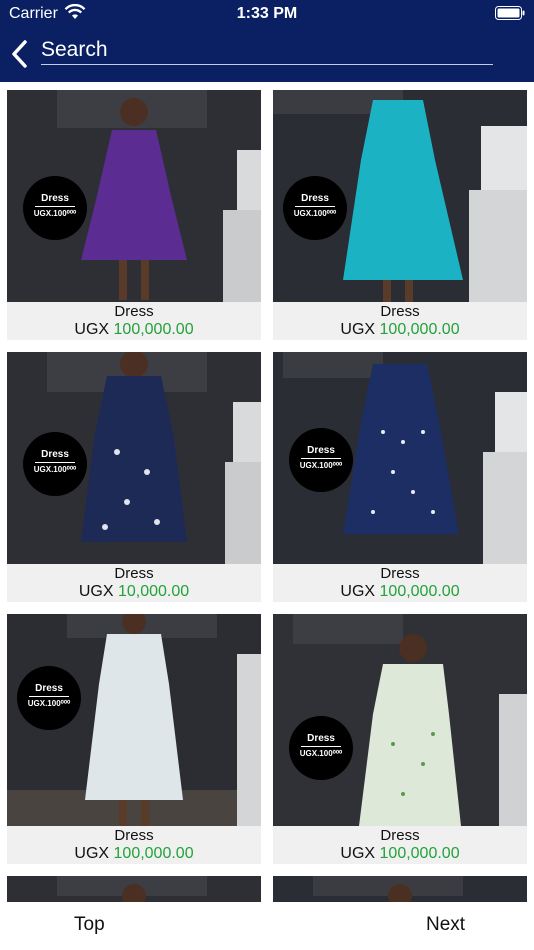 This screenshot has width=534, height=950. What do you see at coordinates (20, 54) in the screenshot?
I see `chevron-left-icon` at bounding box center [20, 54].